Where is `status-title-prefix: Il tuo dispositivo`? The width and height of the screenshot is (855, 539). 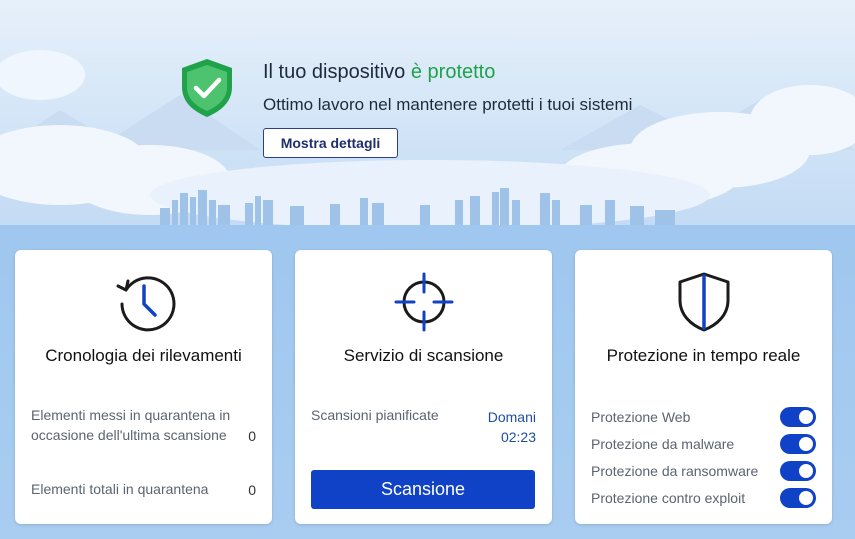 status-title-prefix: Il tuo dispositivo is located at coordinates (337, 72).